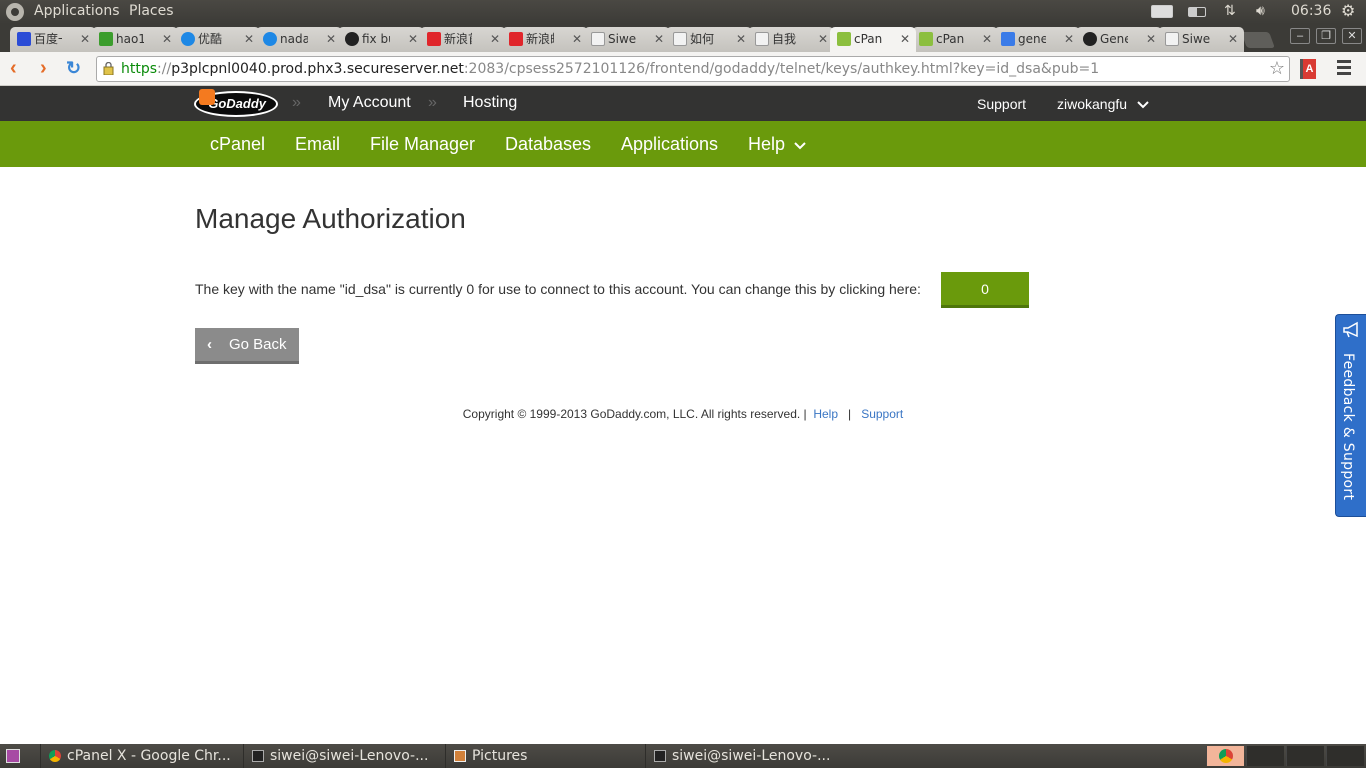 This screenshot has height=768, width=1366. What do you see at coordinates (135, 39) in the screenshot?
I see `browser-tab: hao1 ✕` at bounding box center [135, 39].